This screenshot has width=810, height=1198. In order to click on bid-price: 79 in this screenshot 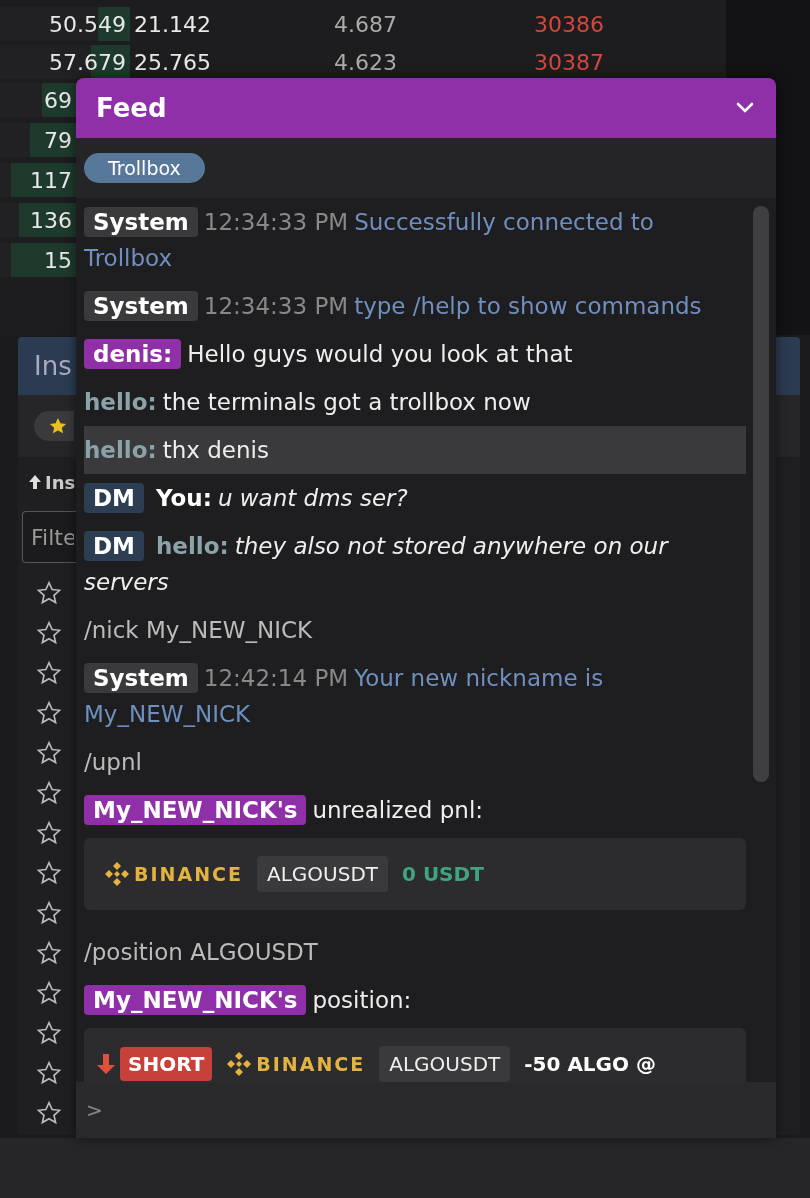, I will do `click(58, 141)`.